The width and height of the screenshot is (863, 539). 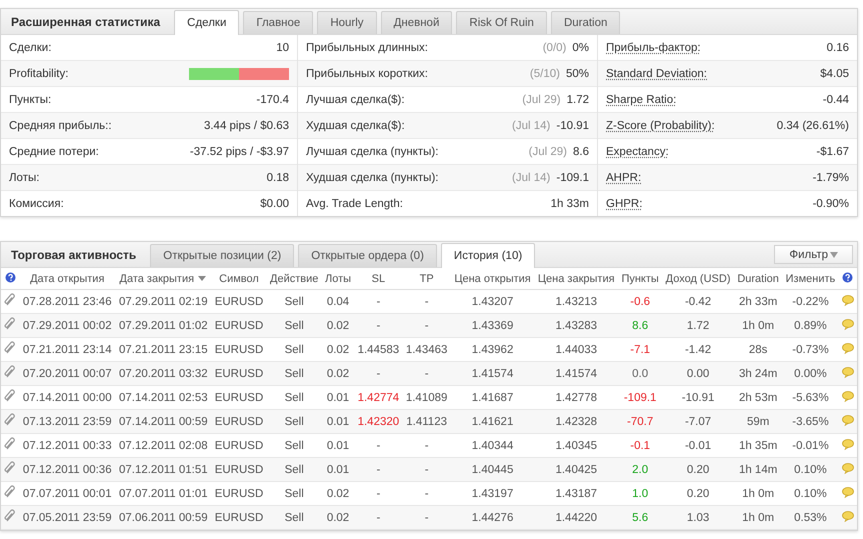 What do you see at coordinates (338, 422) in the screenshot?
I see `table-cell: 0.01` at bounding box center [338, 422].